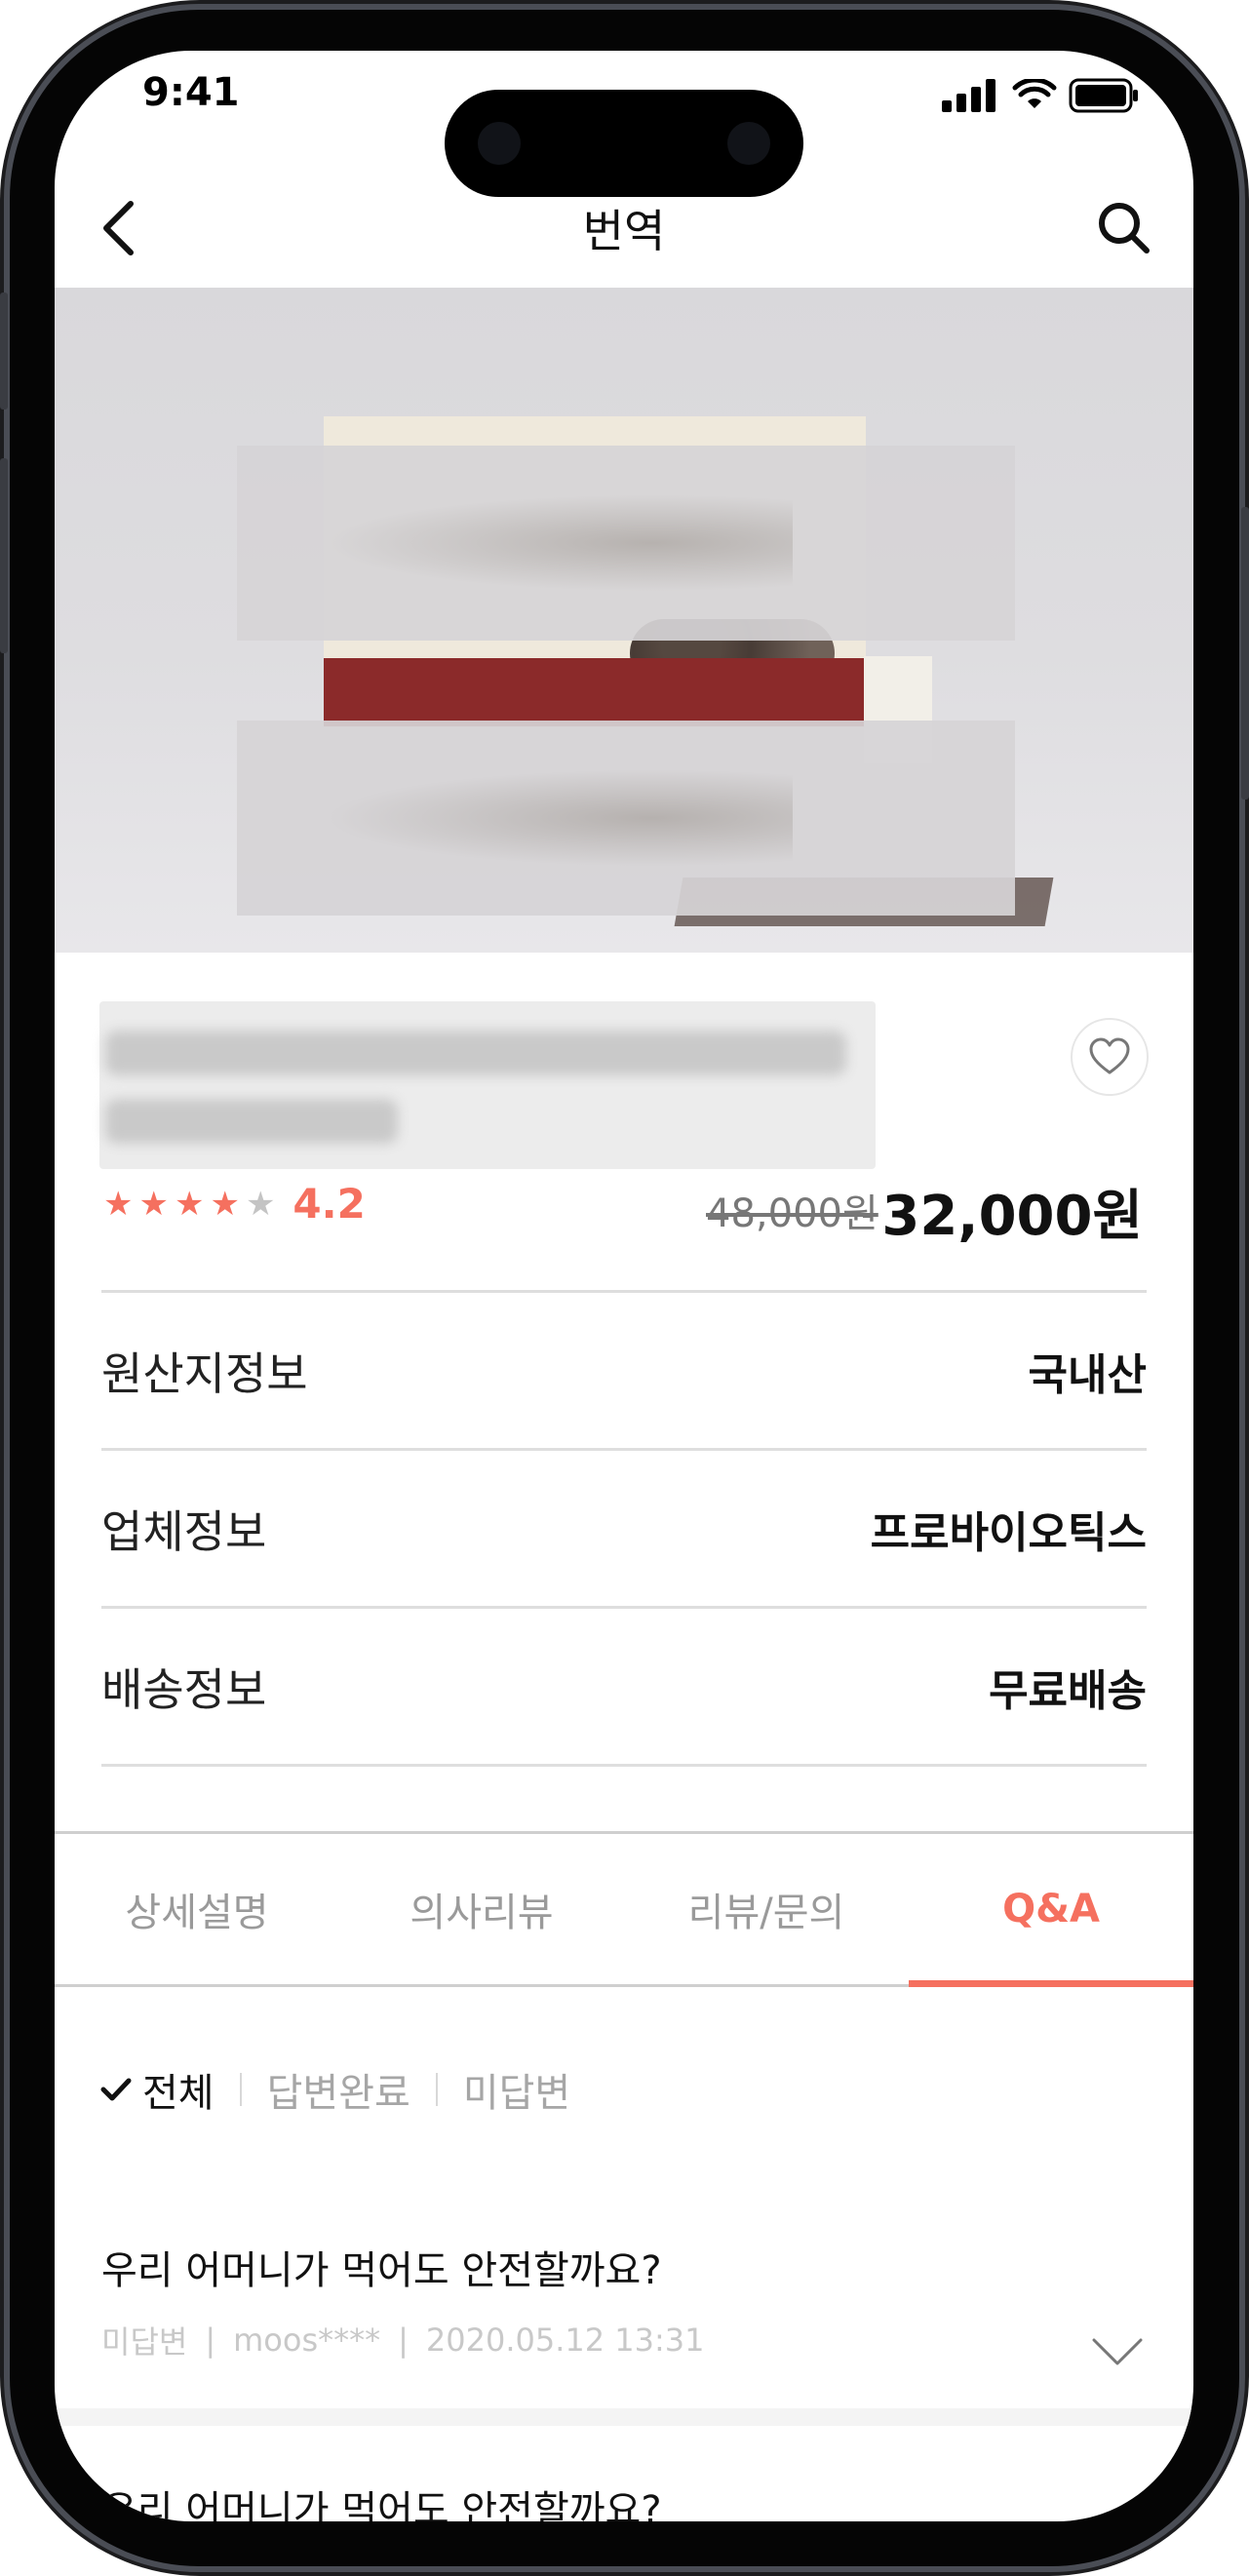 The width and height of the screenshot is (1249, 2576). Describe the element at coordinates (307, 2340) in the screenshot. I see `qa-user: moos****` at that location.